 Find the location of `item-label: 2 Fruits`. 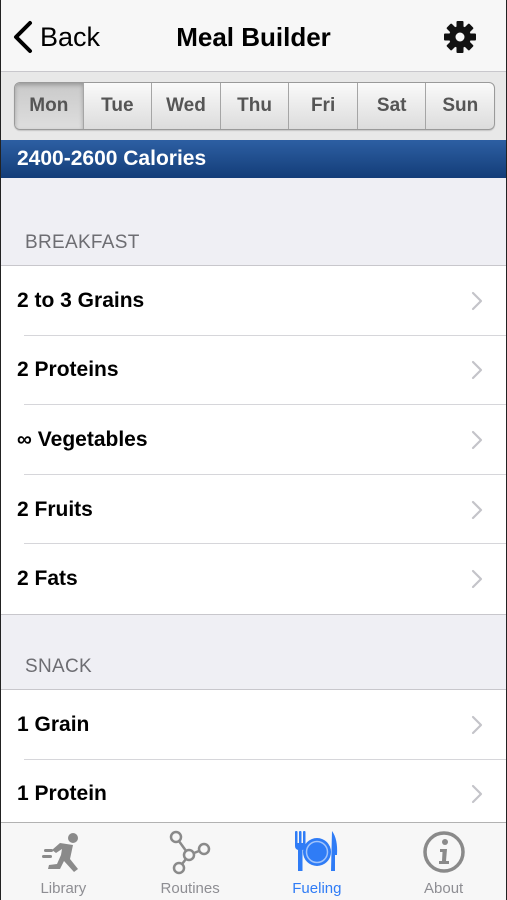

item-label: 2 Fruits is located at coordinates (55, 509).